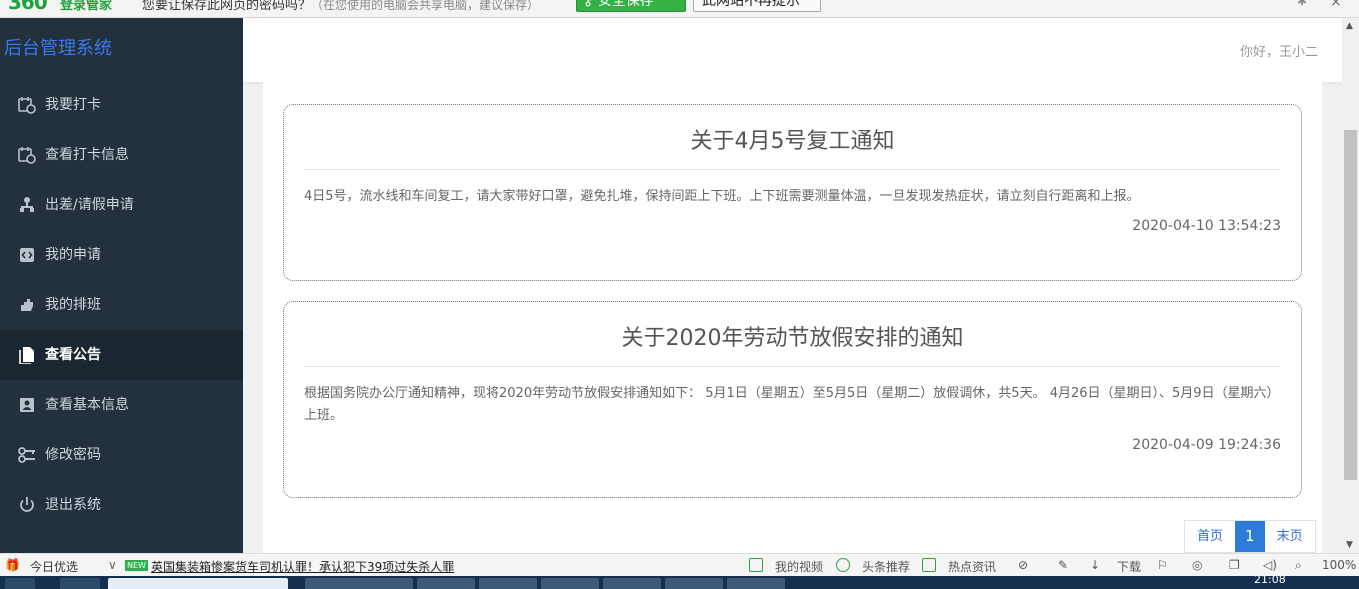 This screenshot has width=1359, height=589. Describe the element at coordinates (1206, 226) in the screenshot. I see `notice-date: 2020-04-10 13:54:23` at that location.